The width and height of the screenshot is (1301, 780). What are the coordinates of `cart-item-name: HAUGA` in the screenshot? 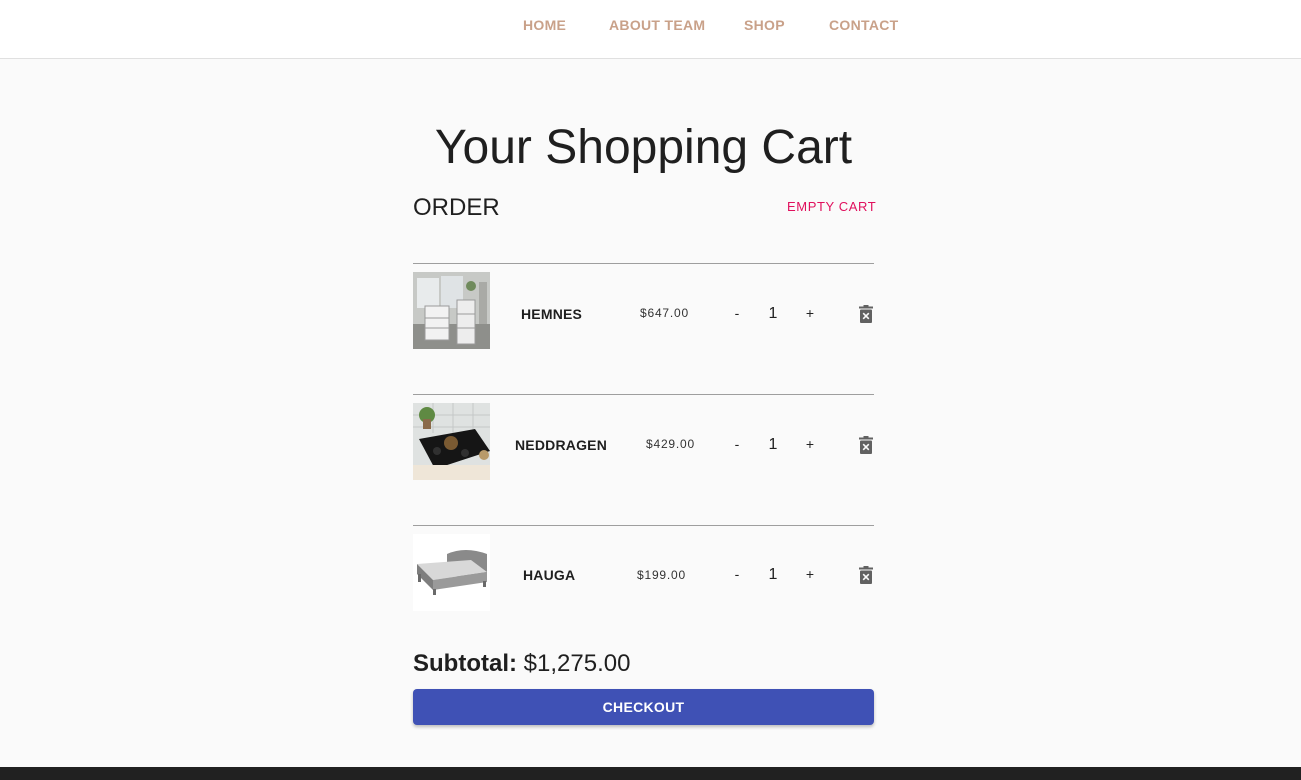 It's located at (549, 575).